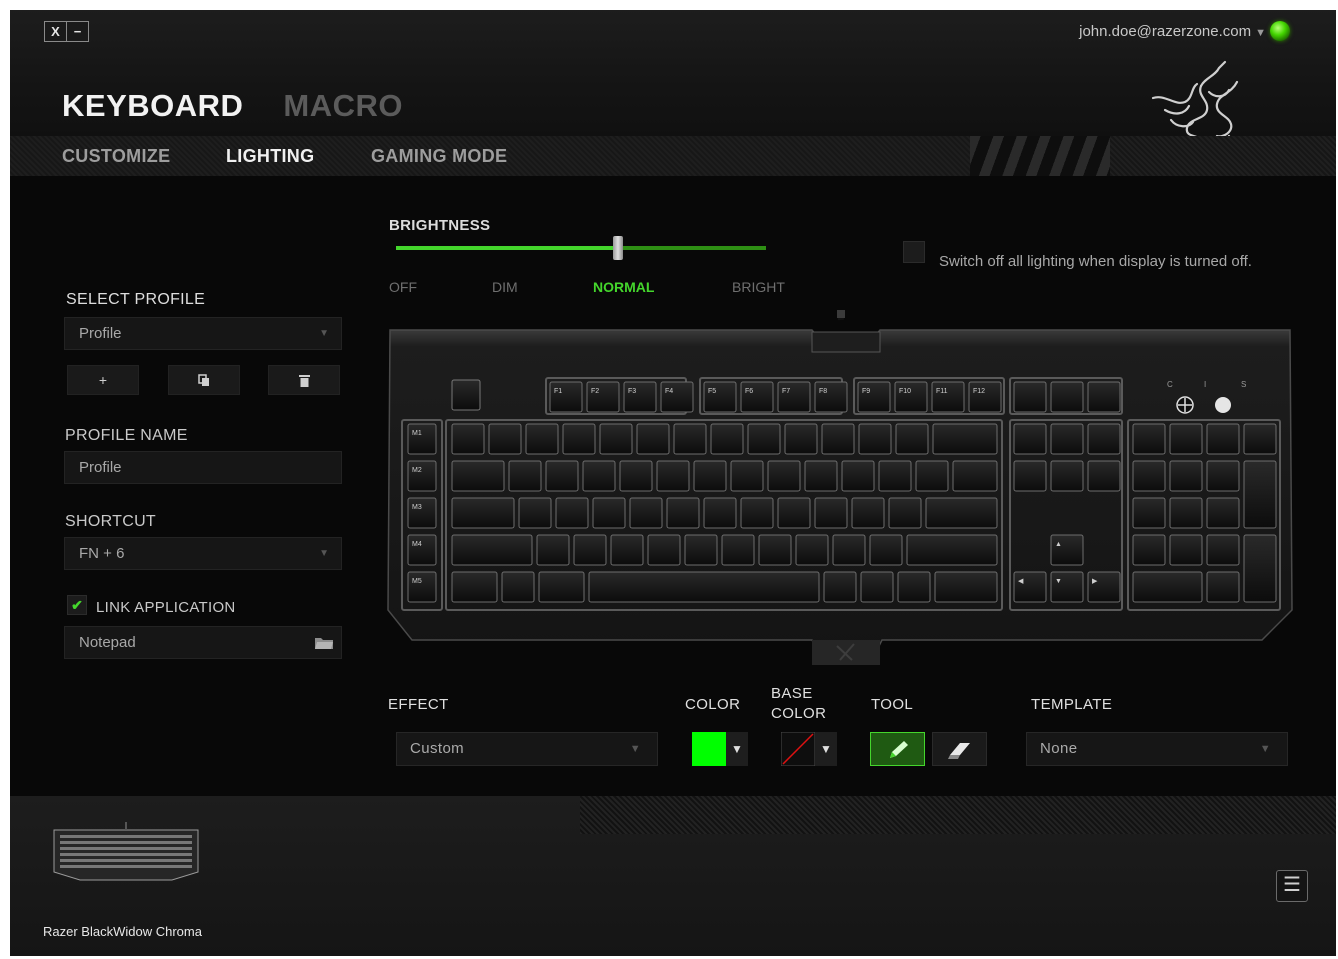 The height and width of the screenshot is (959, 1338). I want to click on eraser-tool-button, so click(959, 749).